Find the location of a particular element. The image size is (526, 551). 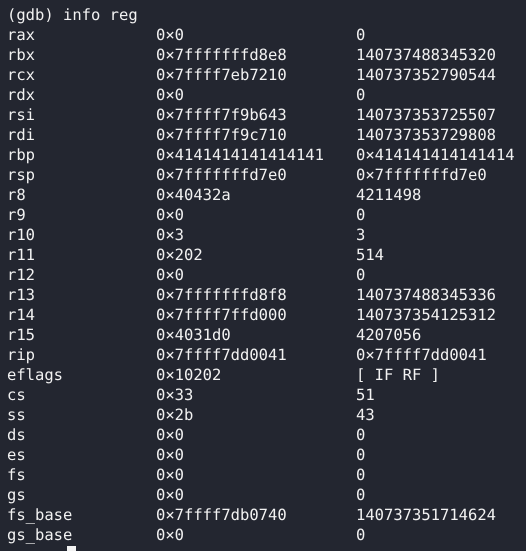

natural-value: 140737354125312 is located at coordinates (426, 315).